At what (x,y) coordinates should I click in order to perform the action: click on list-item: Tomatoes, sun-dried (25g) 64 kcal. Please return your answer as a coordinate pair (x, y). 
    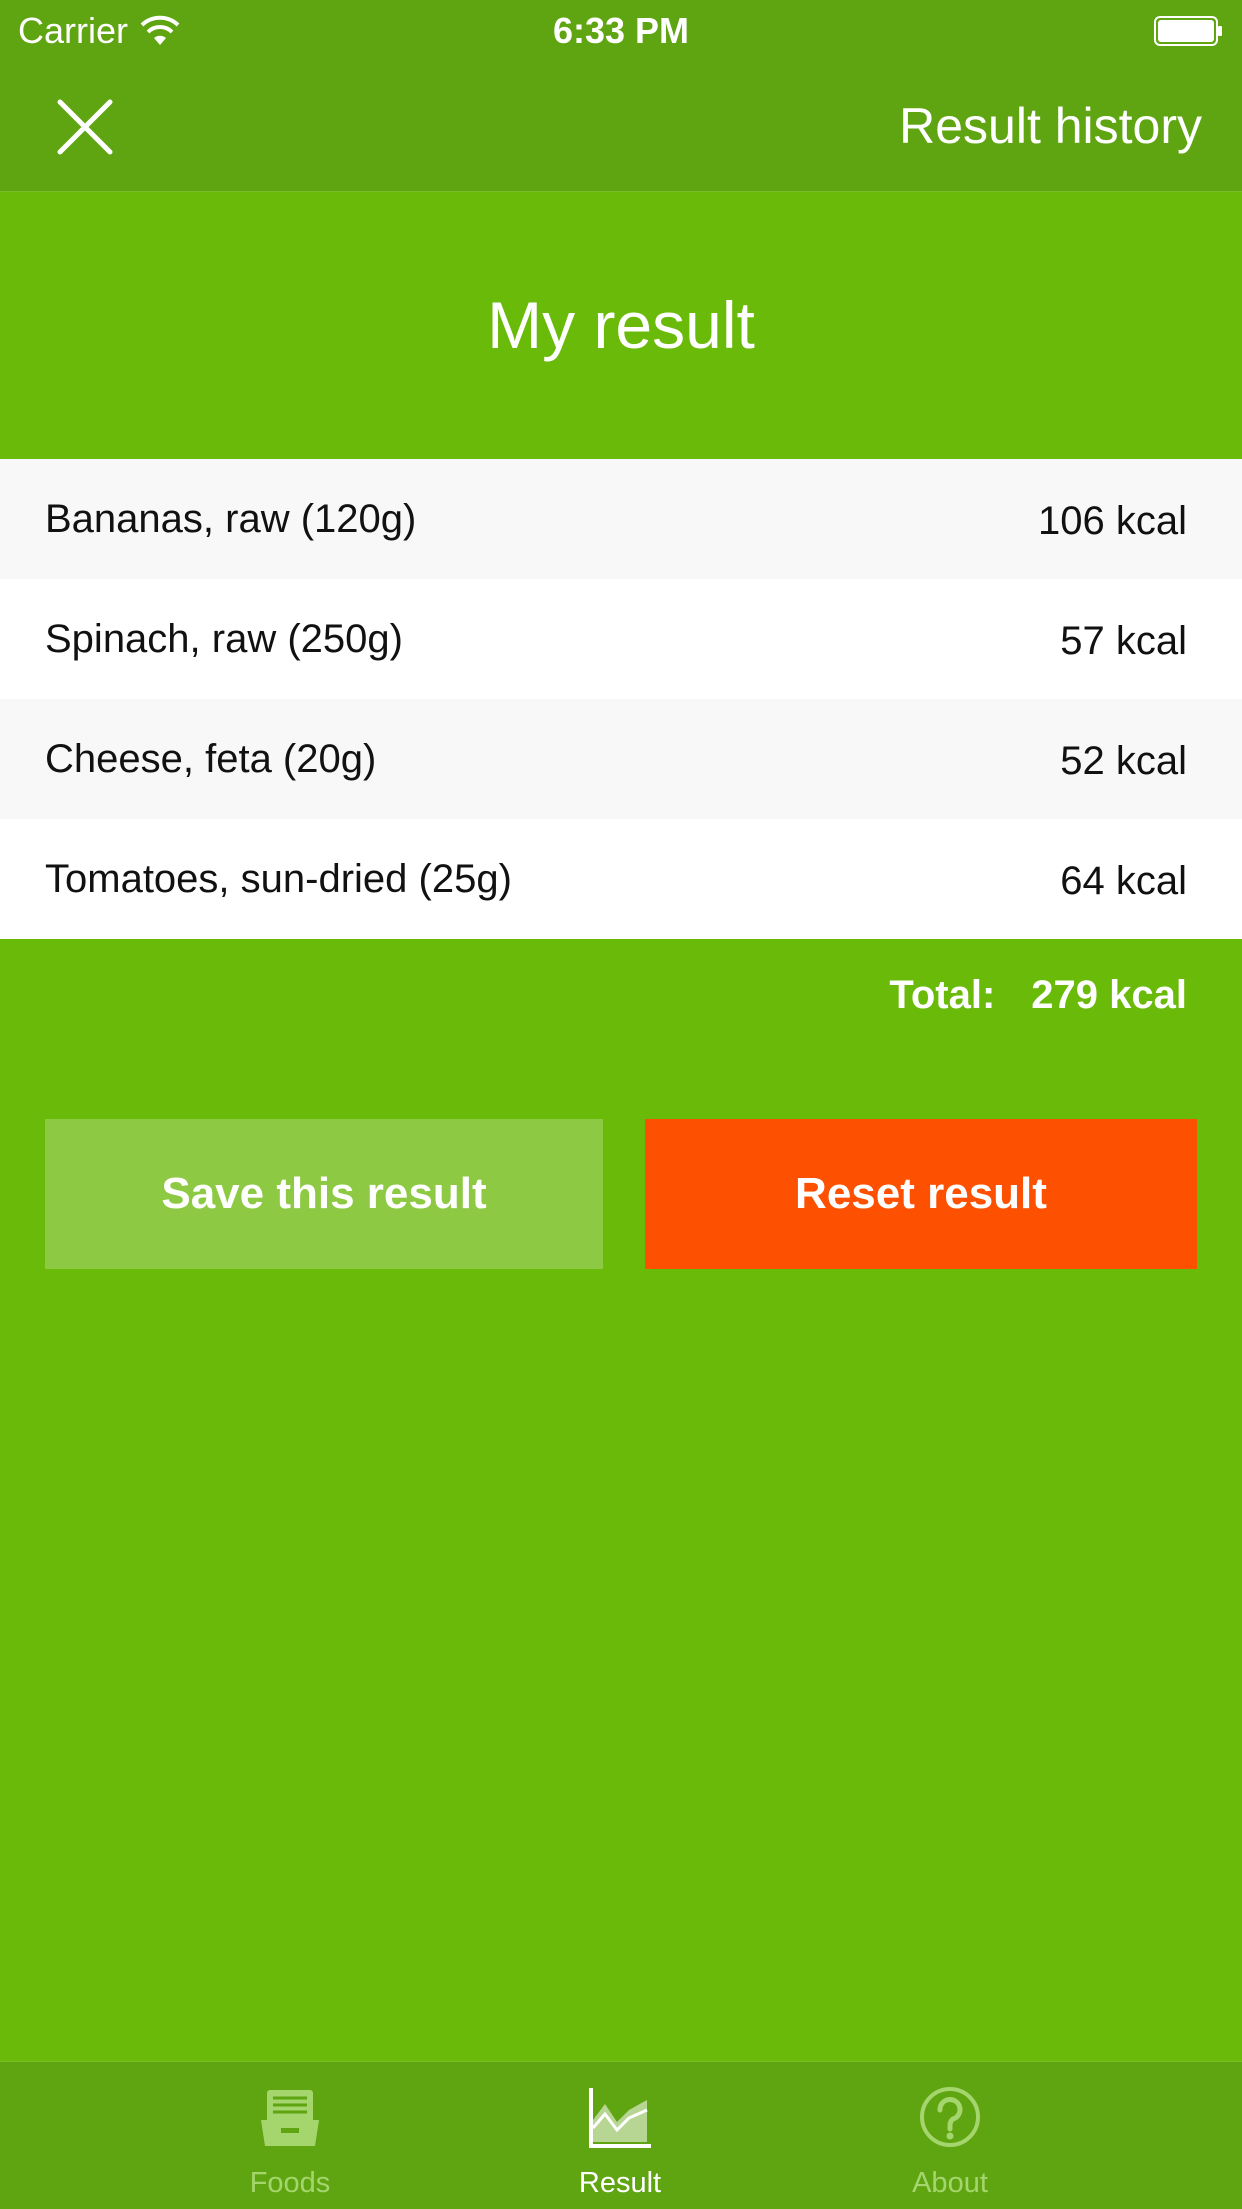
    Looking at the image, I should click on (621, 879).